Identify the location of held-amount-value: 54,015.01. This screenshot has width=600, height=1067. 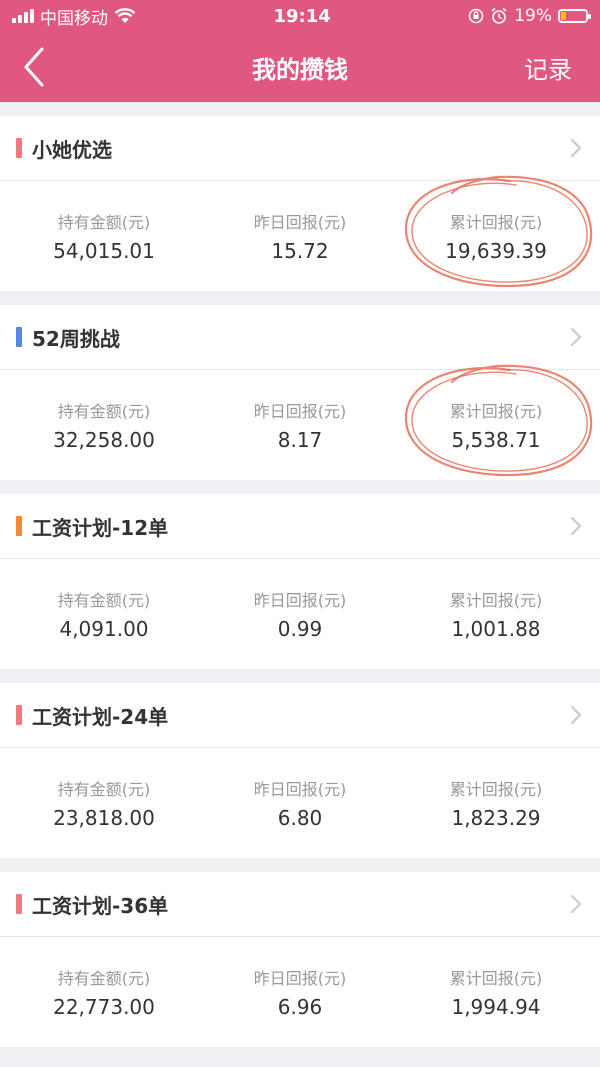
(104, 251).